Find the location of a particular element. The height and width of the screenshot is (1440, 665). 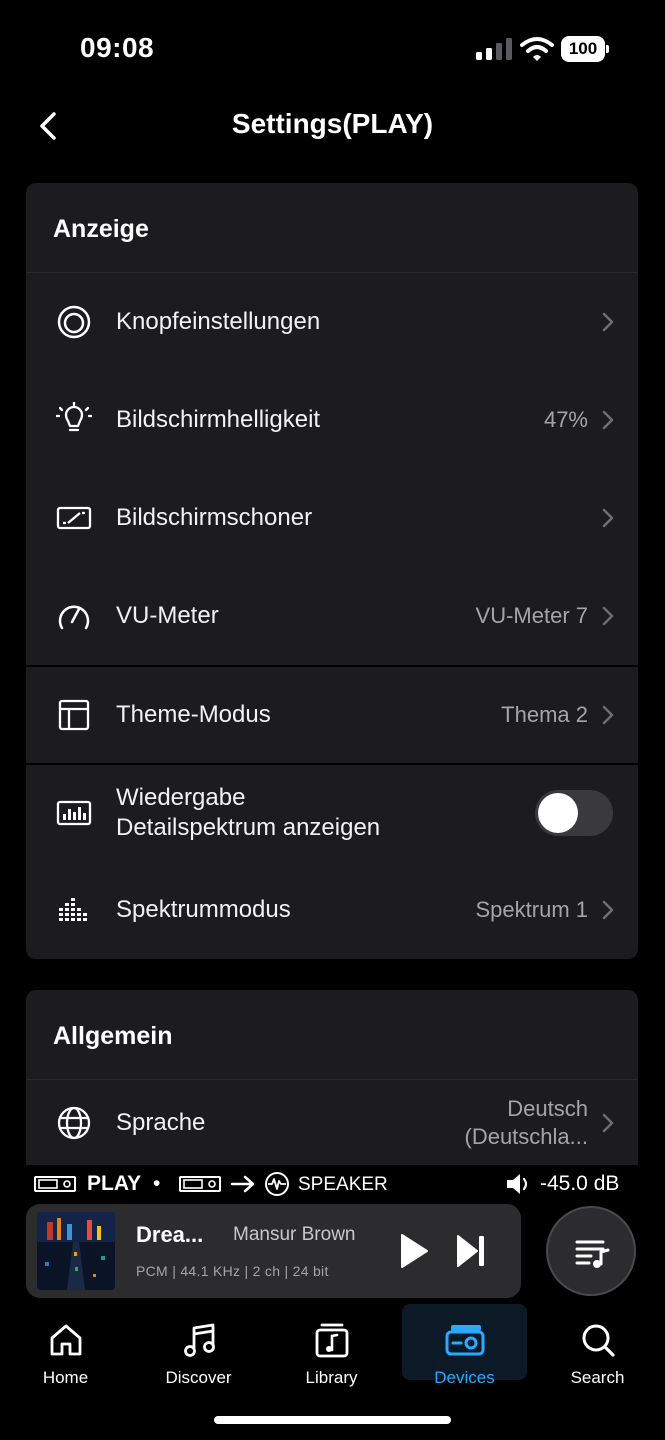

tab-label: Home is located at coordinates (65, 1377).